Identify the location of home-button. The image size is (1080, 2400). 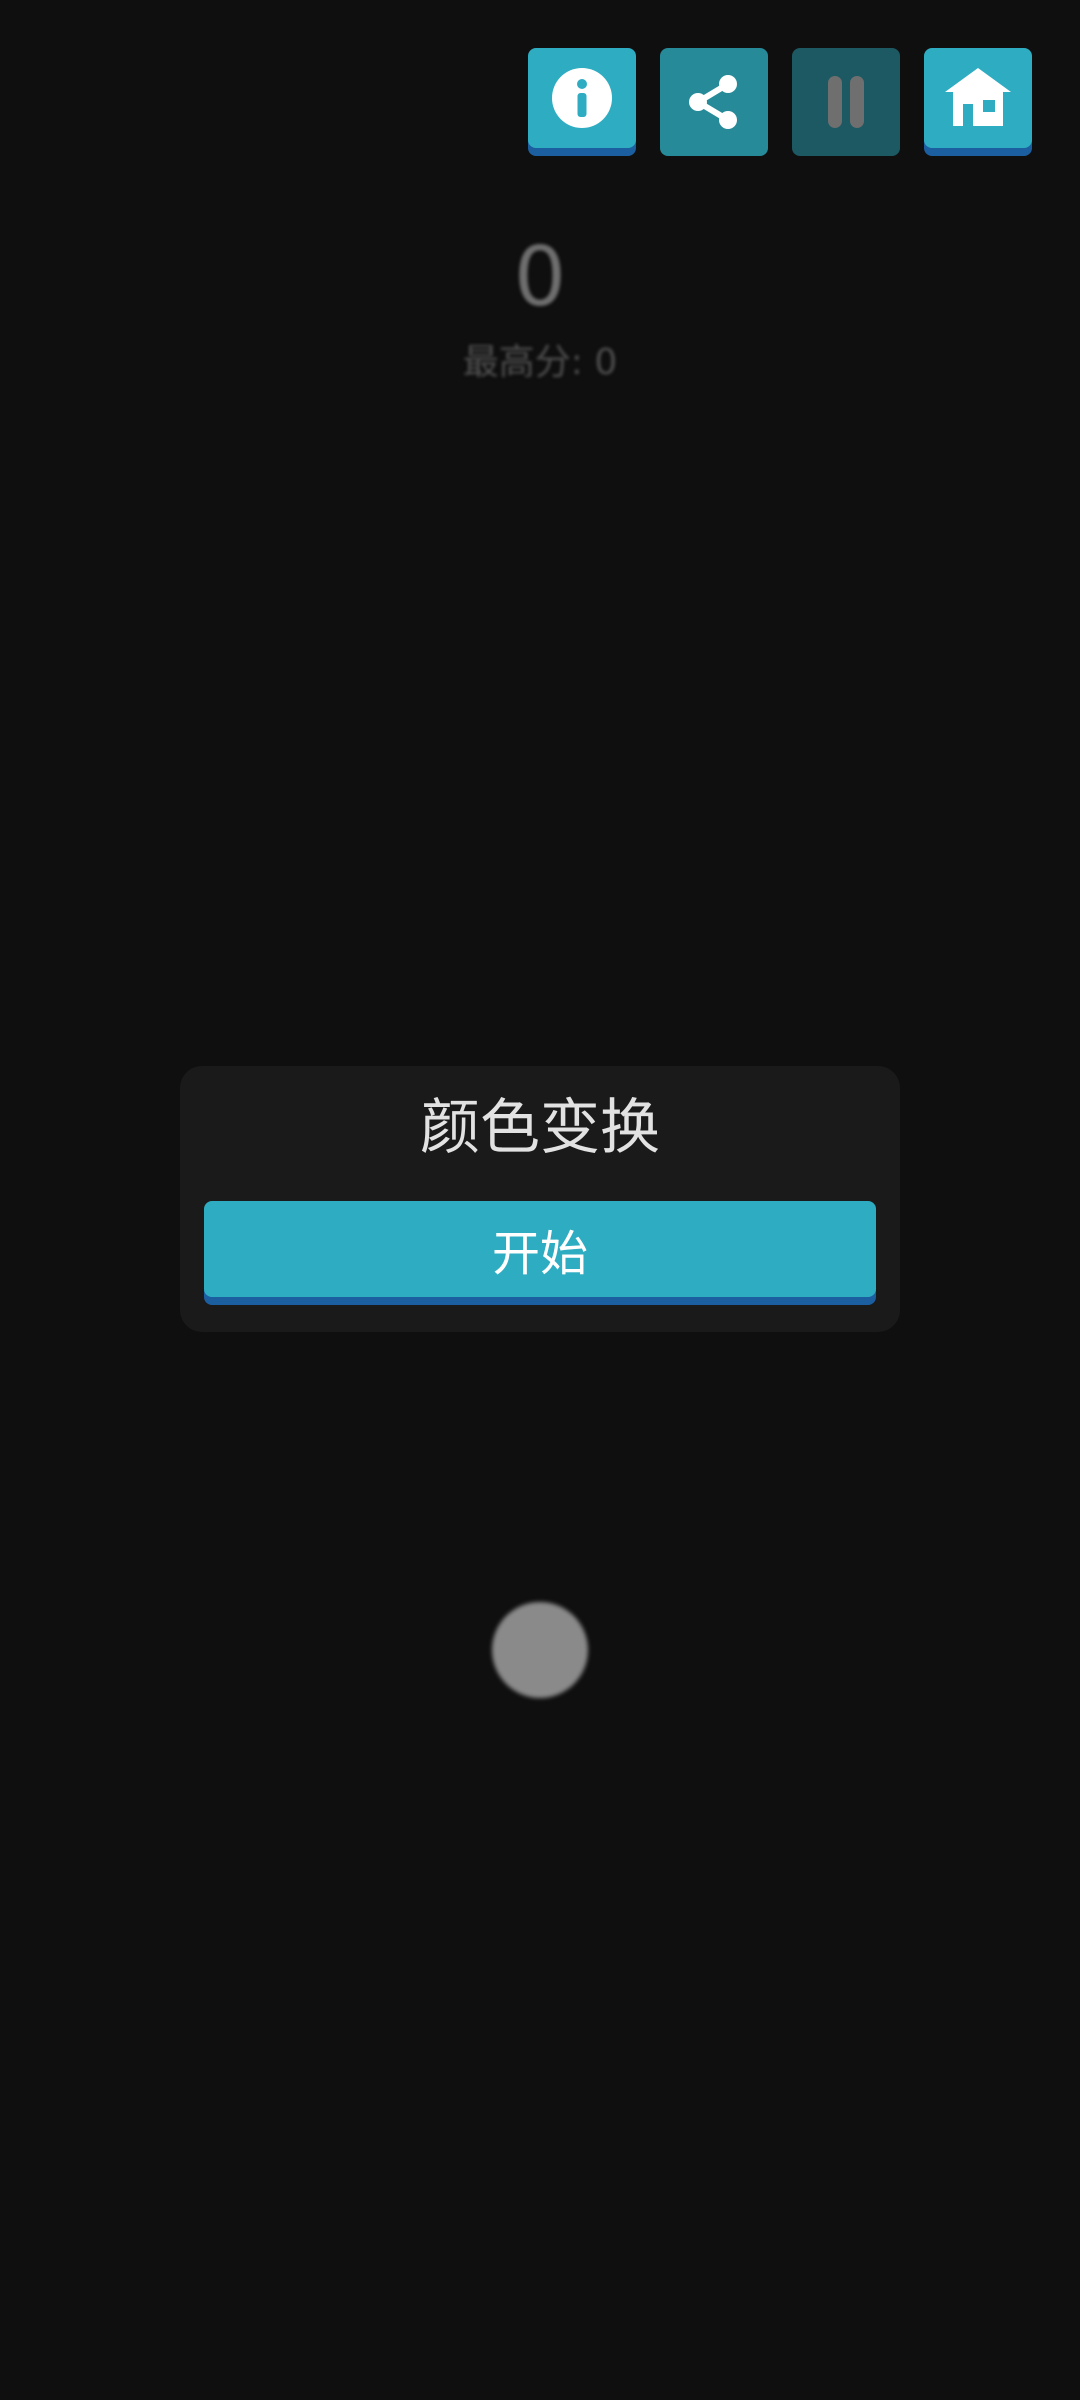
(978, 98).